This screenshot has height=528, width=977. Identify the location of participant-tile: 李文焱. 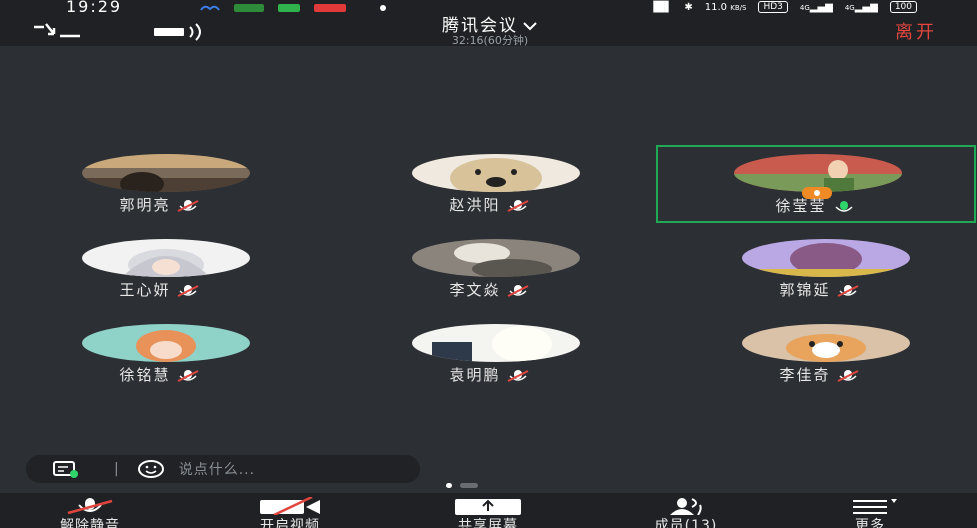
(490, 271).